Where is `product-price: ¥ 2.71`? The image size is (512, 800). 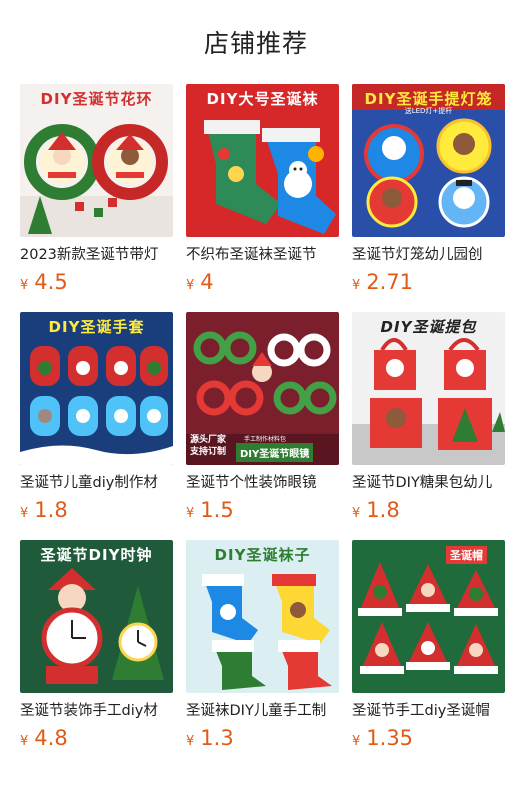 product-price: ¥ 2.71 is located at coordinates (428, 282).